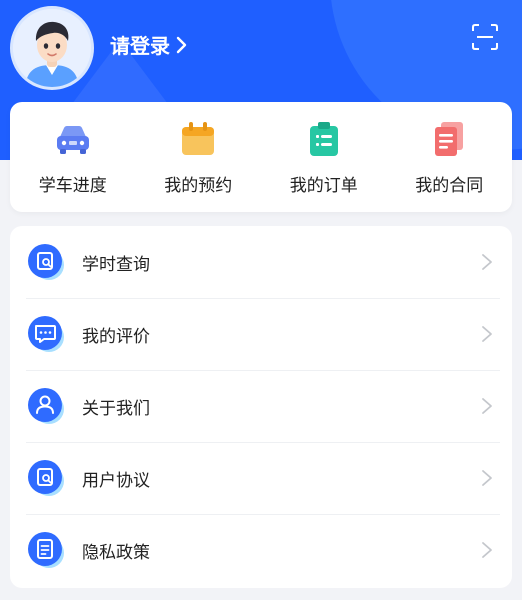  Describe the element at coordinates (72, 139) in the screenshot. I see `car-icon` at that location.